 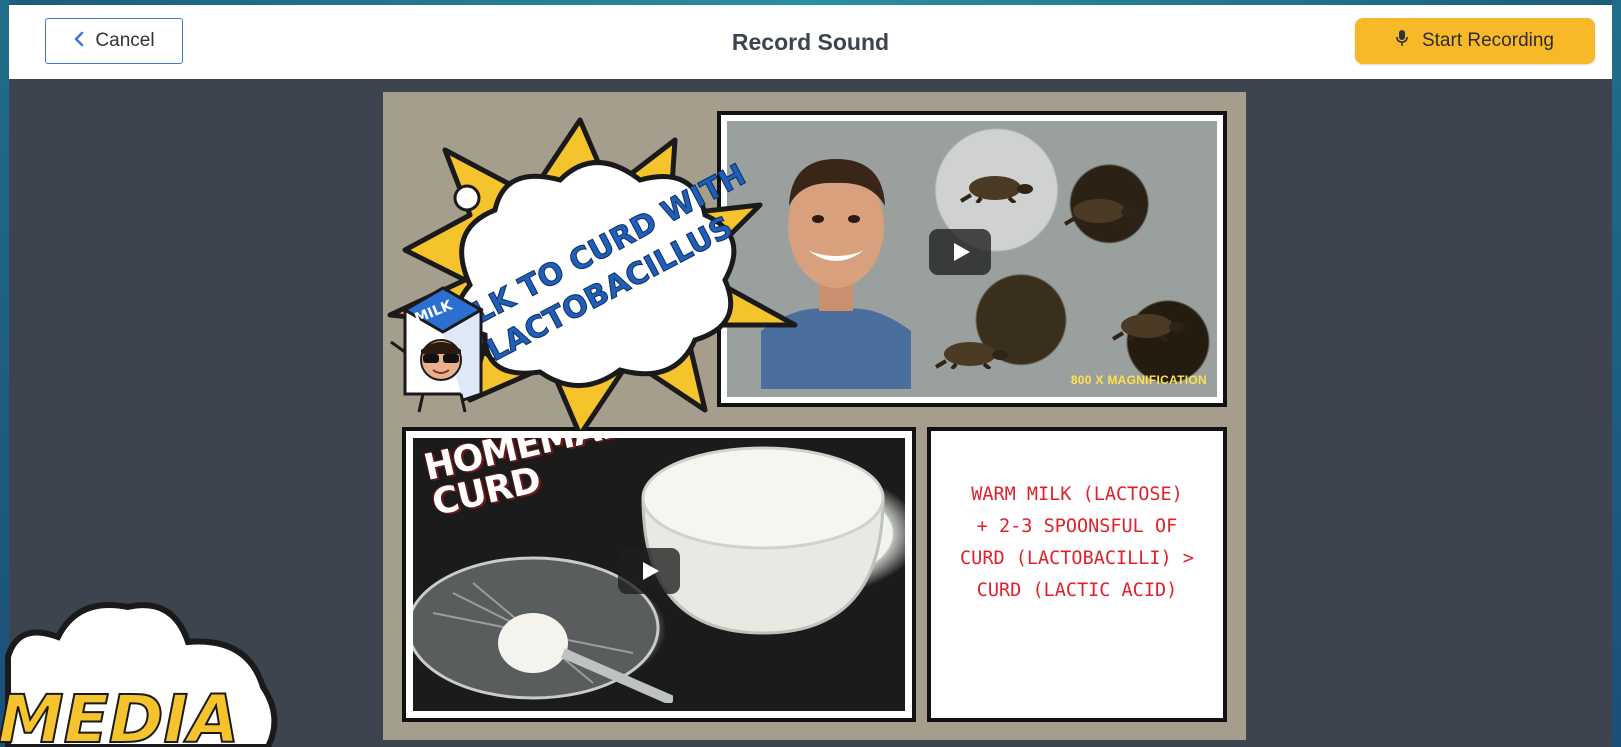 I want to click on video-overlay-label: HOMEMADE CURD, so click(x=537, y=481).